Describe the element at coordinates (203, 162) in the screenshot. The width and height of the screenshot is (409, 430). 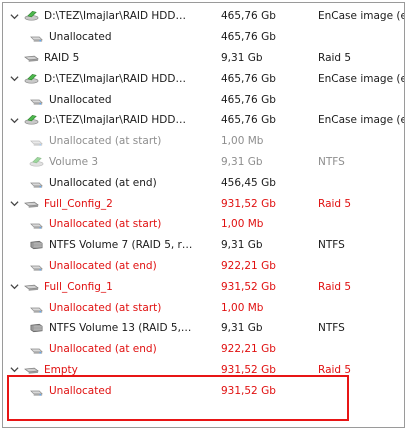
I see `tree-row-volume: Volume 3 9,31 Gb NTFS` at that location.